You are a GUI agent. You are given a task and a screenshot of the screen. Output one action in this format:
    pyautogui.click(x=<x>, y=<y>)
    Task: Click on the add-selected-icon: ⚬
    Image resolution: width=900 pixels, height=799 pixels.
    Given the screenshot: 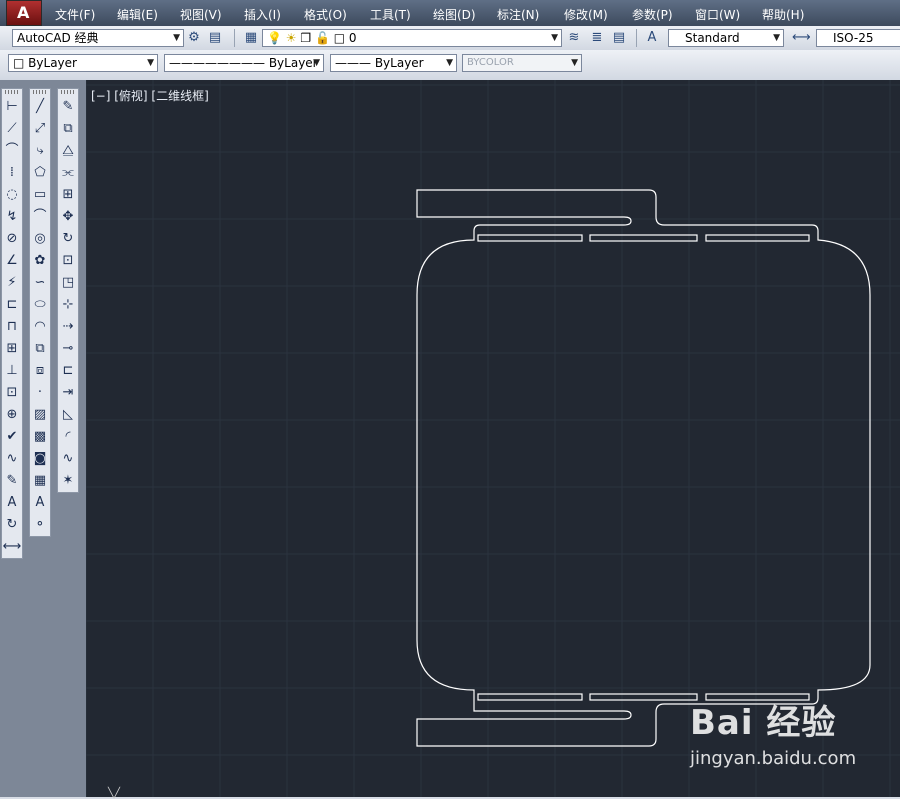 What is the action you would take?
    pyautogui.click(x=40, y=525)
    